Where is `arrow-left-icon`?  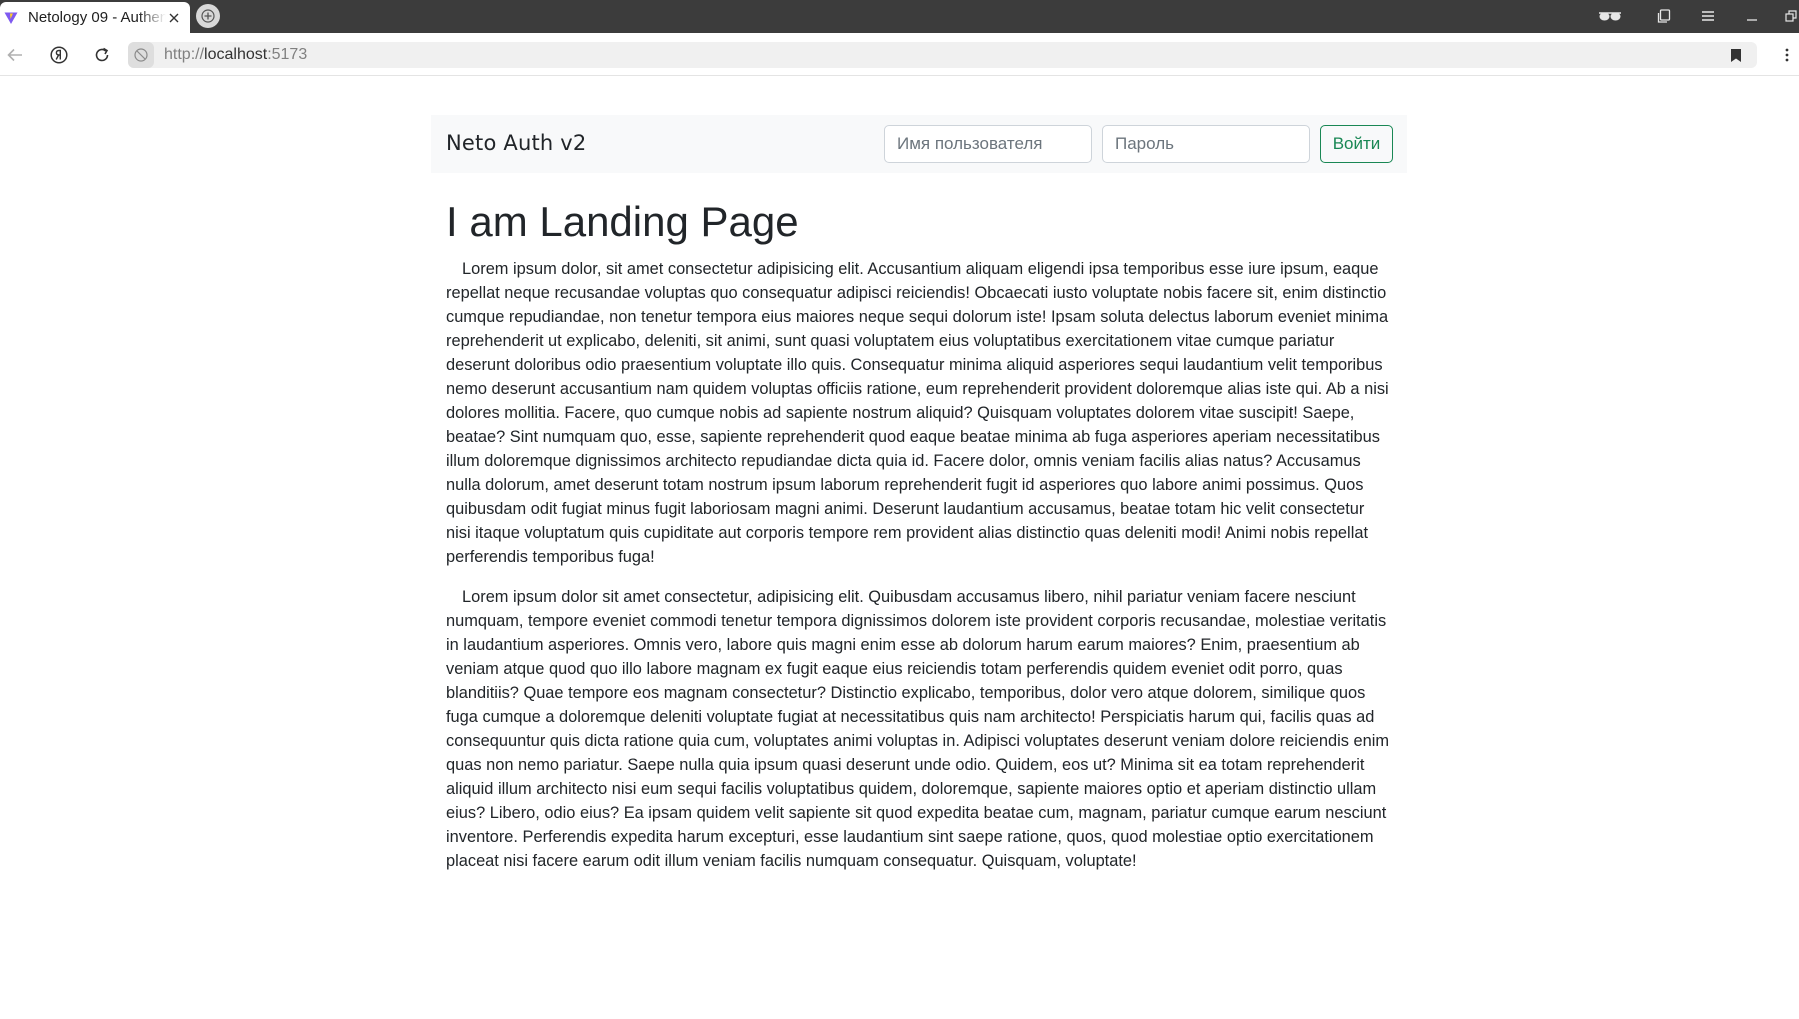 arrow-left-icon is located at coordinates (15, 55).